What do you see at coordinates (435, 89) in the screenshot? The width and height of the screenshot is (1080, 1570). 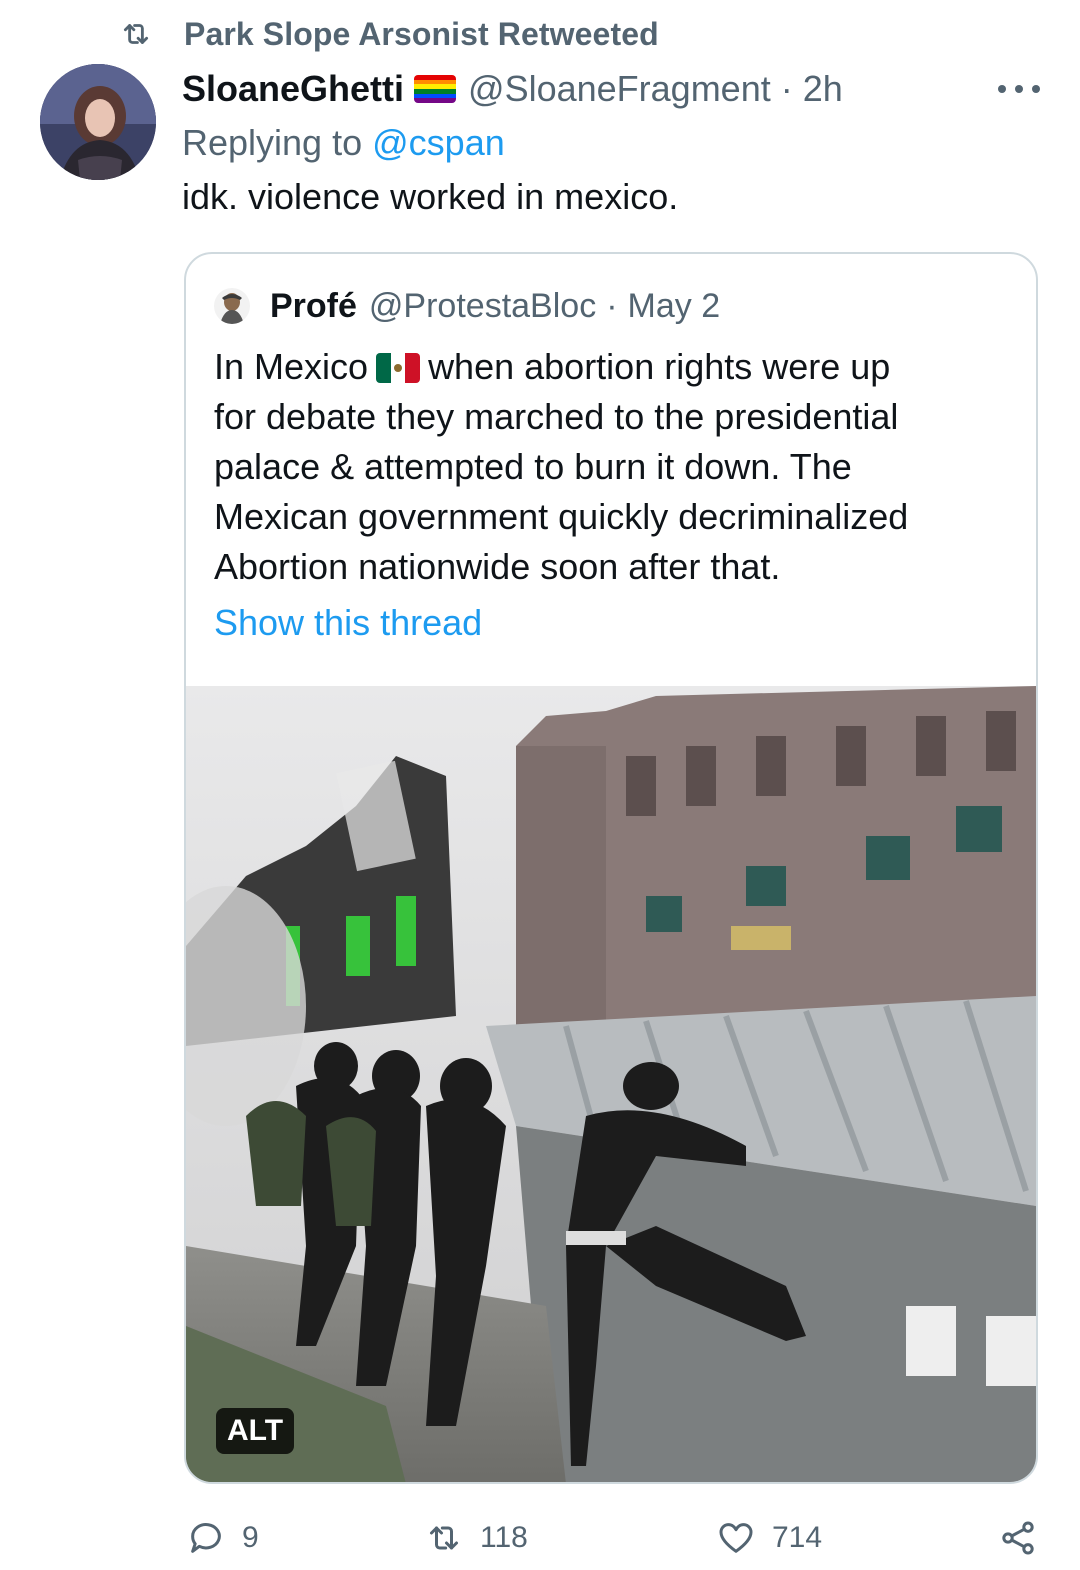 I see `rainbow-flag-icon` at bounding box center [435, 89].